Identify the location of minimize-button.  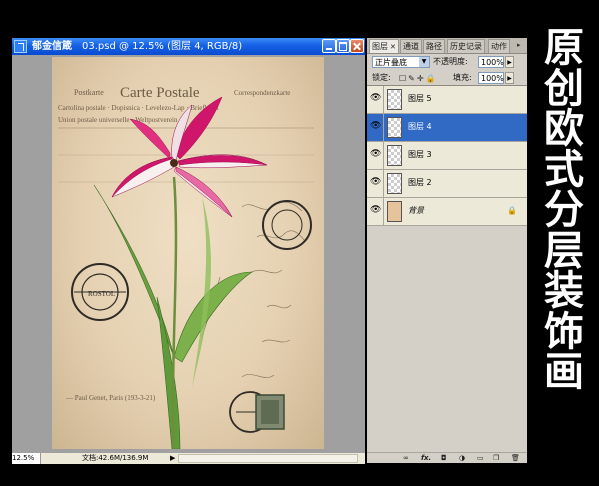
(329, 46).